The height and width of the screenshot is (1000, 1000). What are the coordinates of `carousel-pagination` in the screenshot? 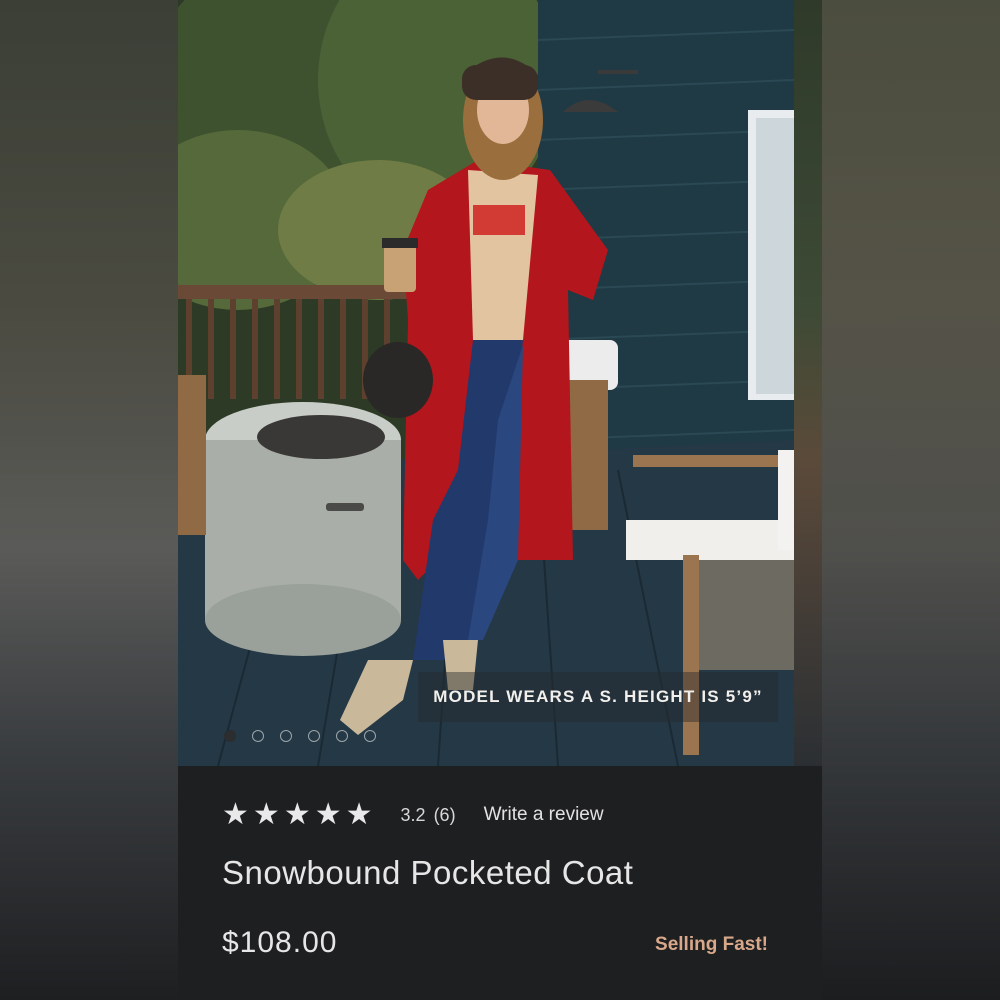 It's located at (300, 736).